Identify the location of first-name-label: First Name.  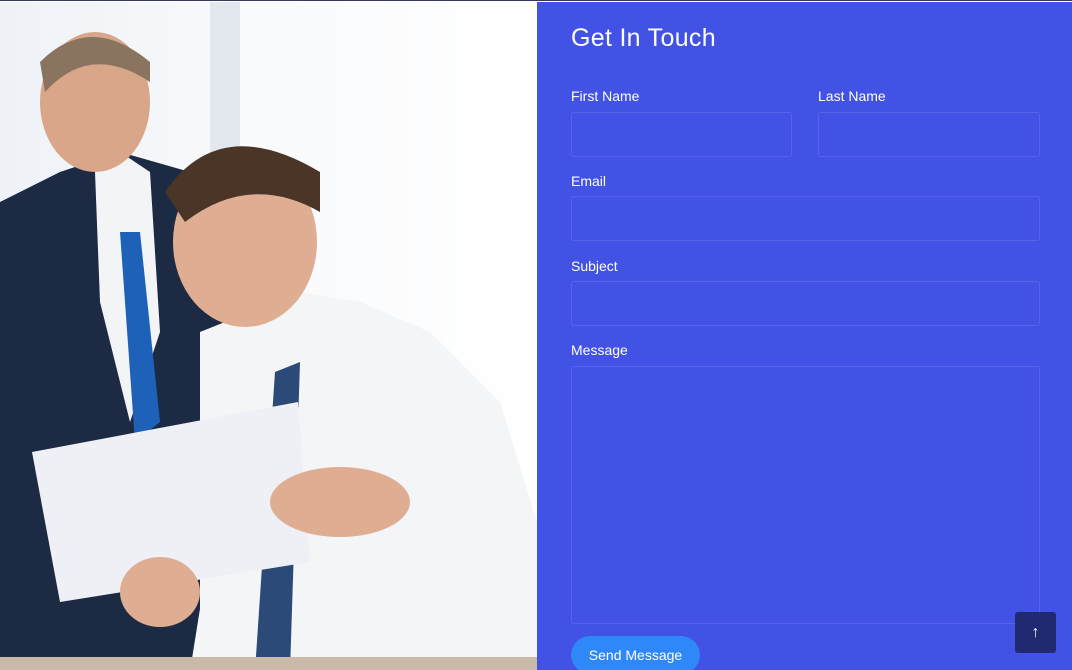
(605, 96).